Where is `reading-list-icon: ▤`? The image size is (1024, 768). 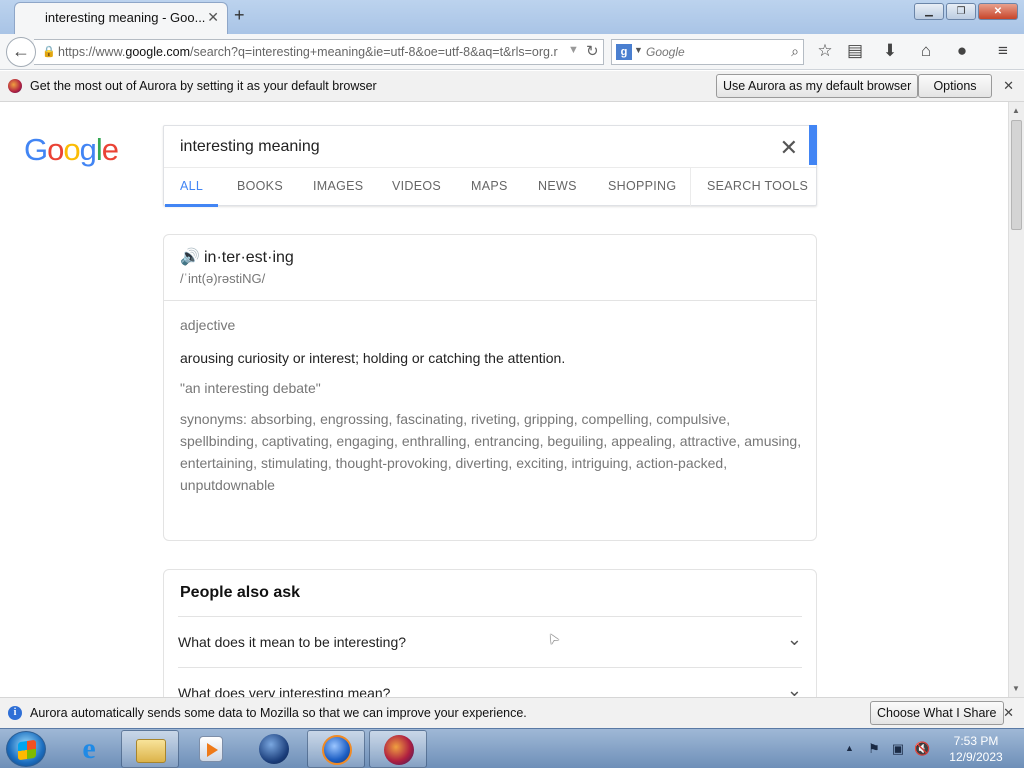
reading-list-icon: ▤ is located at coordinates (855, 51).